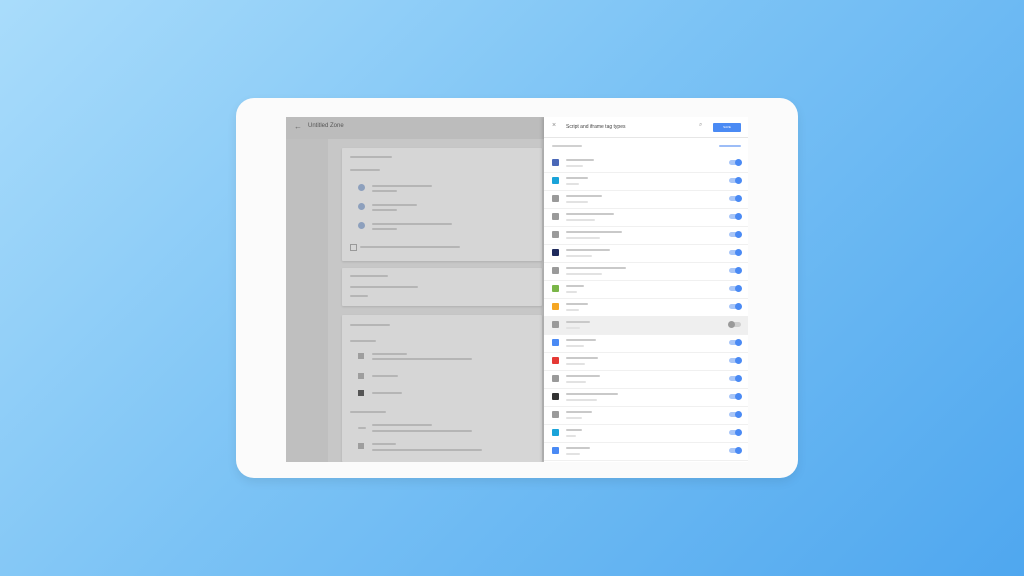 This screenshot has height=576, width=1024. Describe the element at coordinates (730, 146) in the screenshot. I see `select-all-link` at that location.